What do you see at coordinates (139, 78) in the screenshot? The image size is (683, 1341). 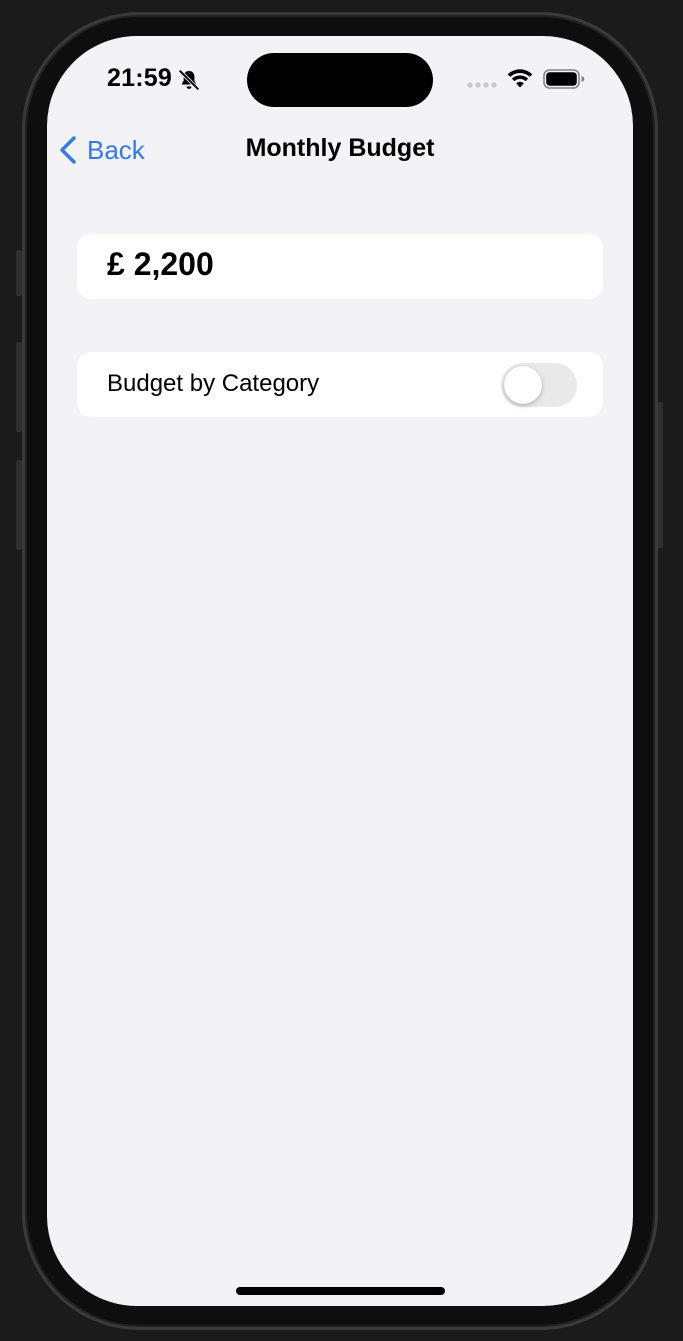 I see `status-time: 21:59` at bounding box center [139, 78].